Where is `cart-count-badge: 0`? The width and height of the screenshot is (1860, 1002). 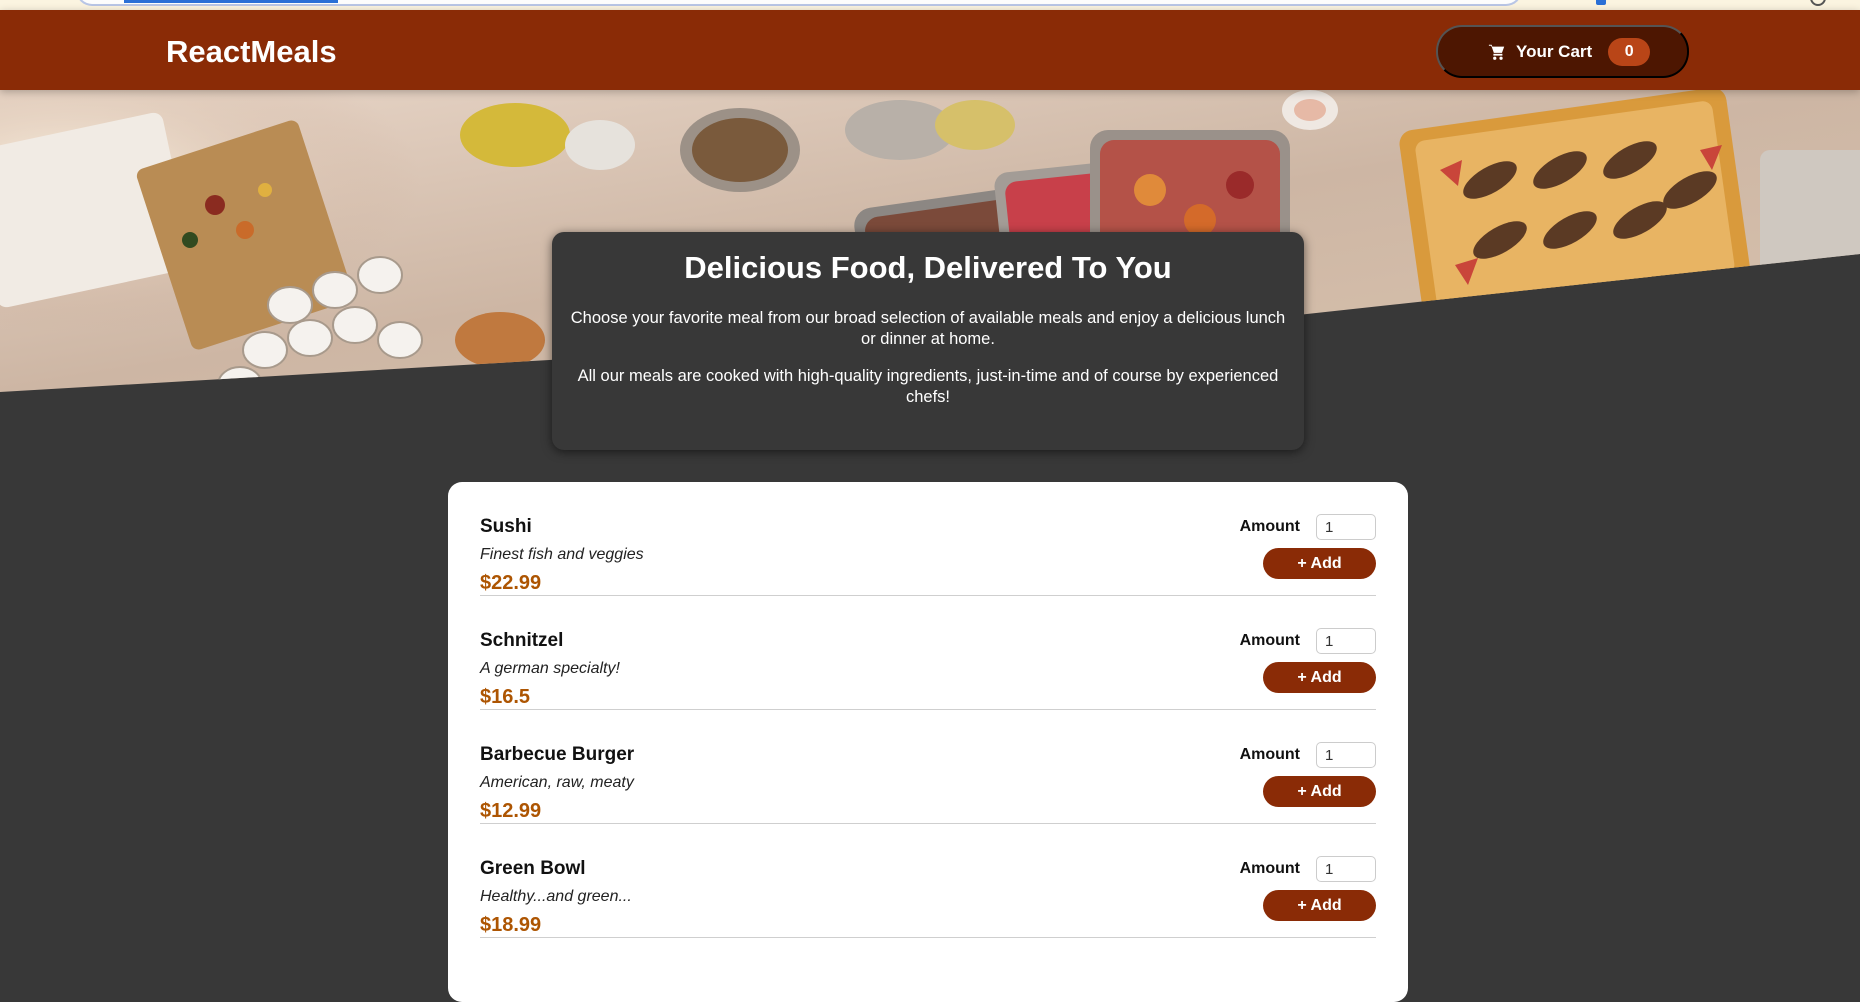
cart-count-badge: 0 is located at coordinates (1629, 51).